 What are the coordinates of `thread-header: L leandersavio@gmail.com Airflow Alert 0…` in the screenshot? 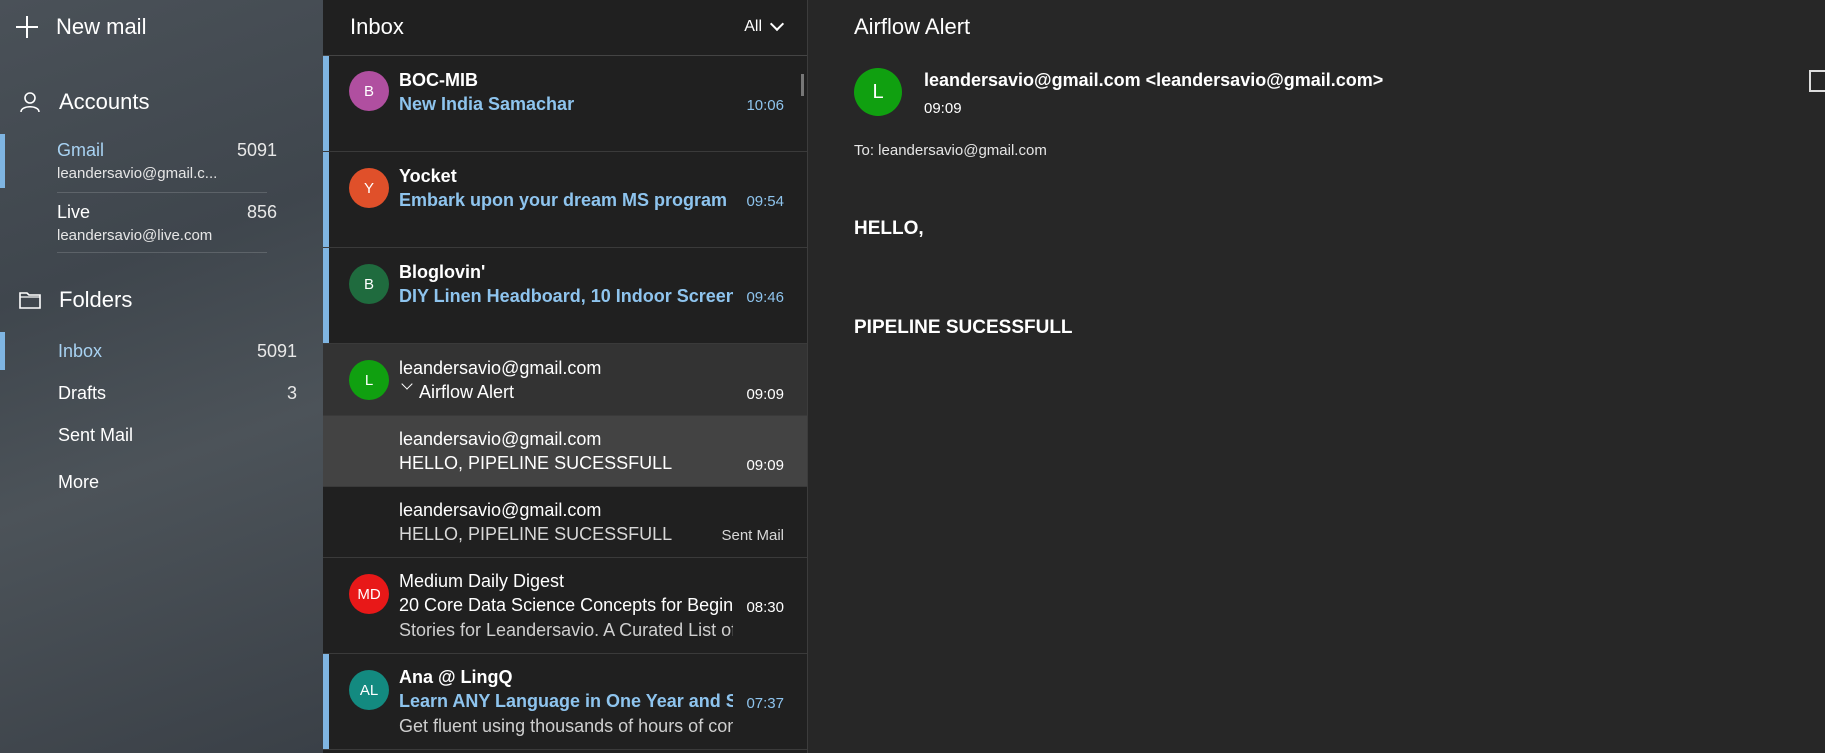 It's located at (565, 380).